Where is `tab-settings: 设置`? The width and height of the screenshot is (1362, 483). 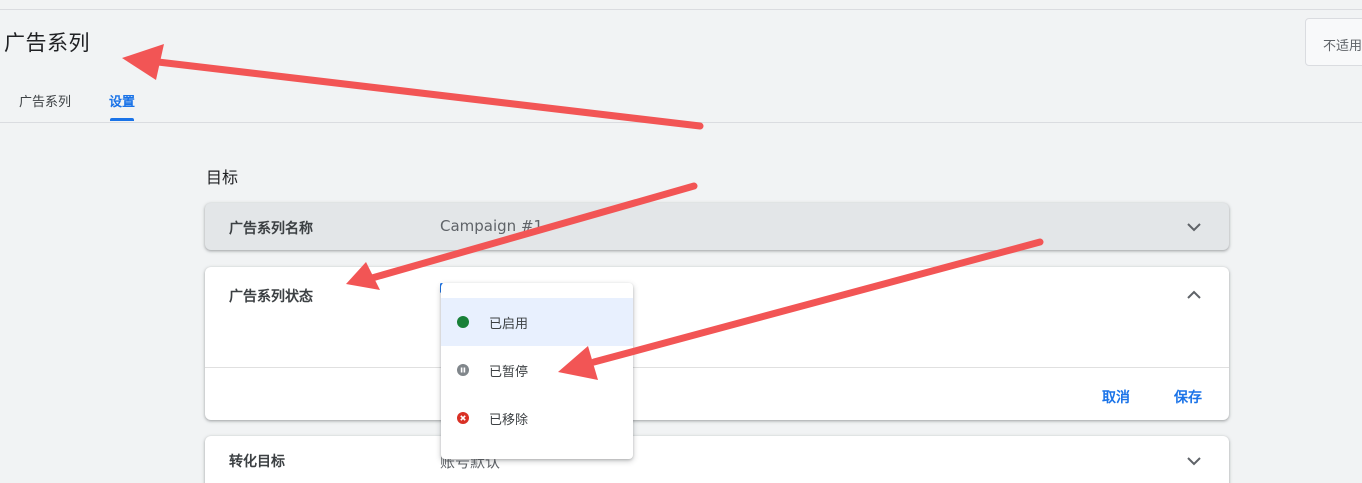
tab-settings: 设置 is located at coordinates (122, 100).